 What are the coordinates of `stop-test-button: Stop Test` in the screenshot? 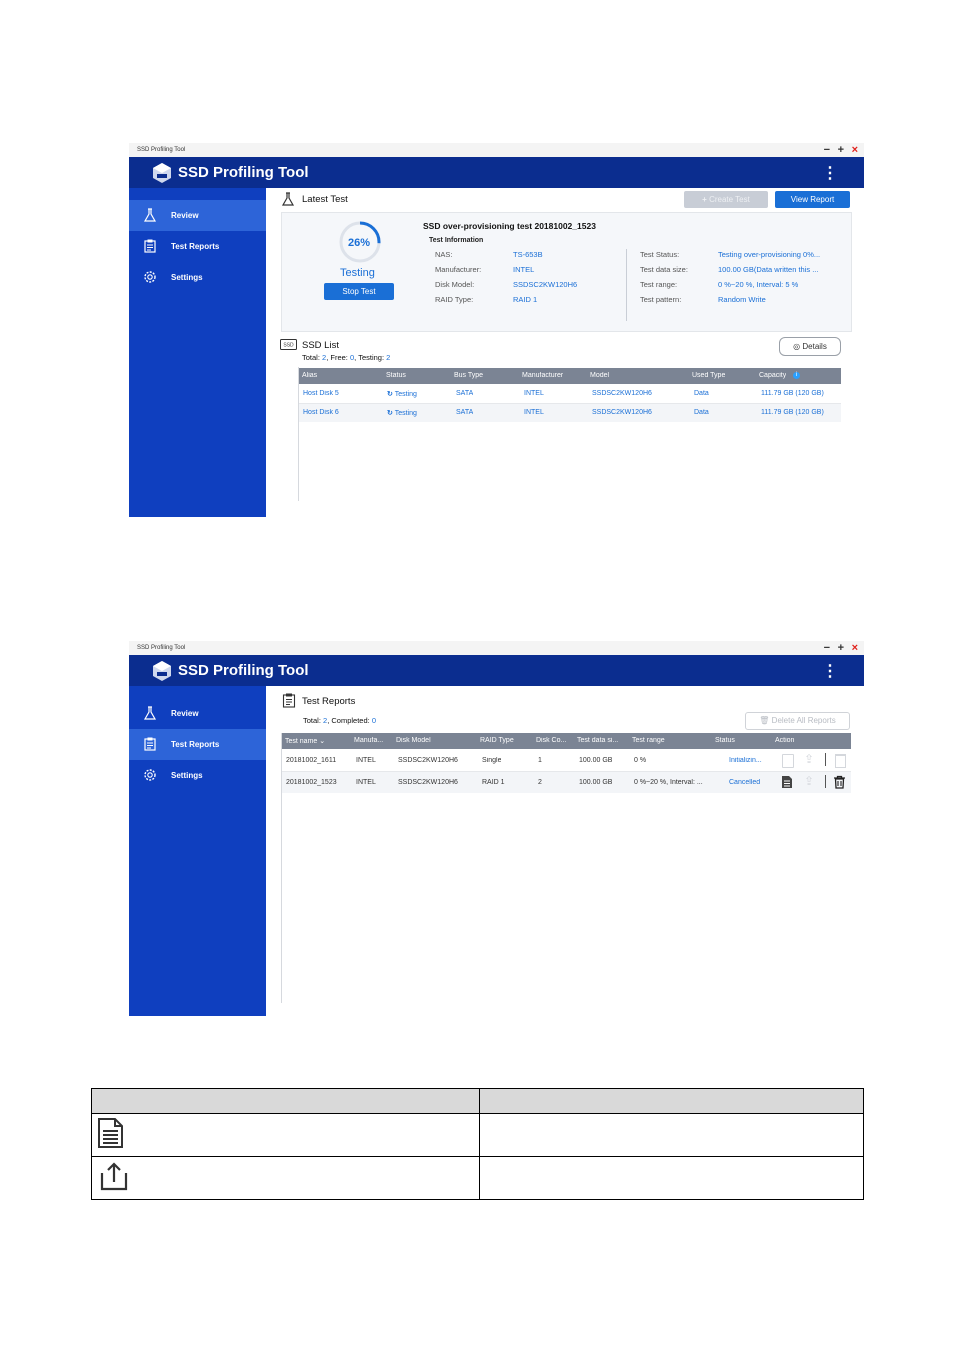 It's located at (359, 291).